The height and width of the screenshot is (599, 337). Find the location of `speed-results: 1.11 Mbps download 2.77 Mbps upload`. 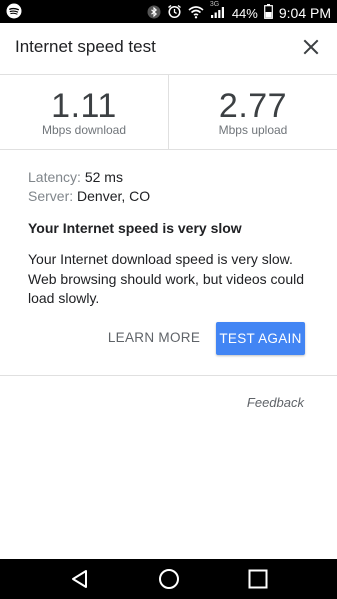

speed-results: 1.11 Mbps download 2.77 Mbps upload is located at coordinates (168, 112).